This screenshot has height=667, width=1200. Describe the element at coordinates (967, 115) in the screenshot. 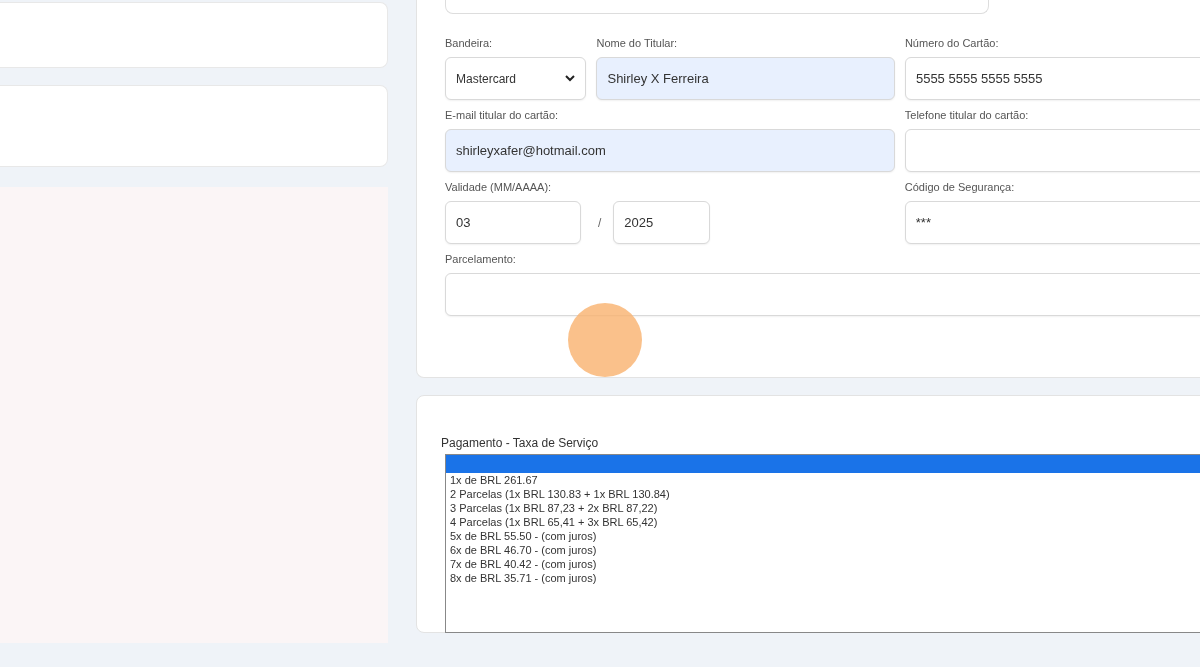

I see `field-label: Telefone titular do cartão:` at that location.